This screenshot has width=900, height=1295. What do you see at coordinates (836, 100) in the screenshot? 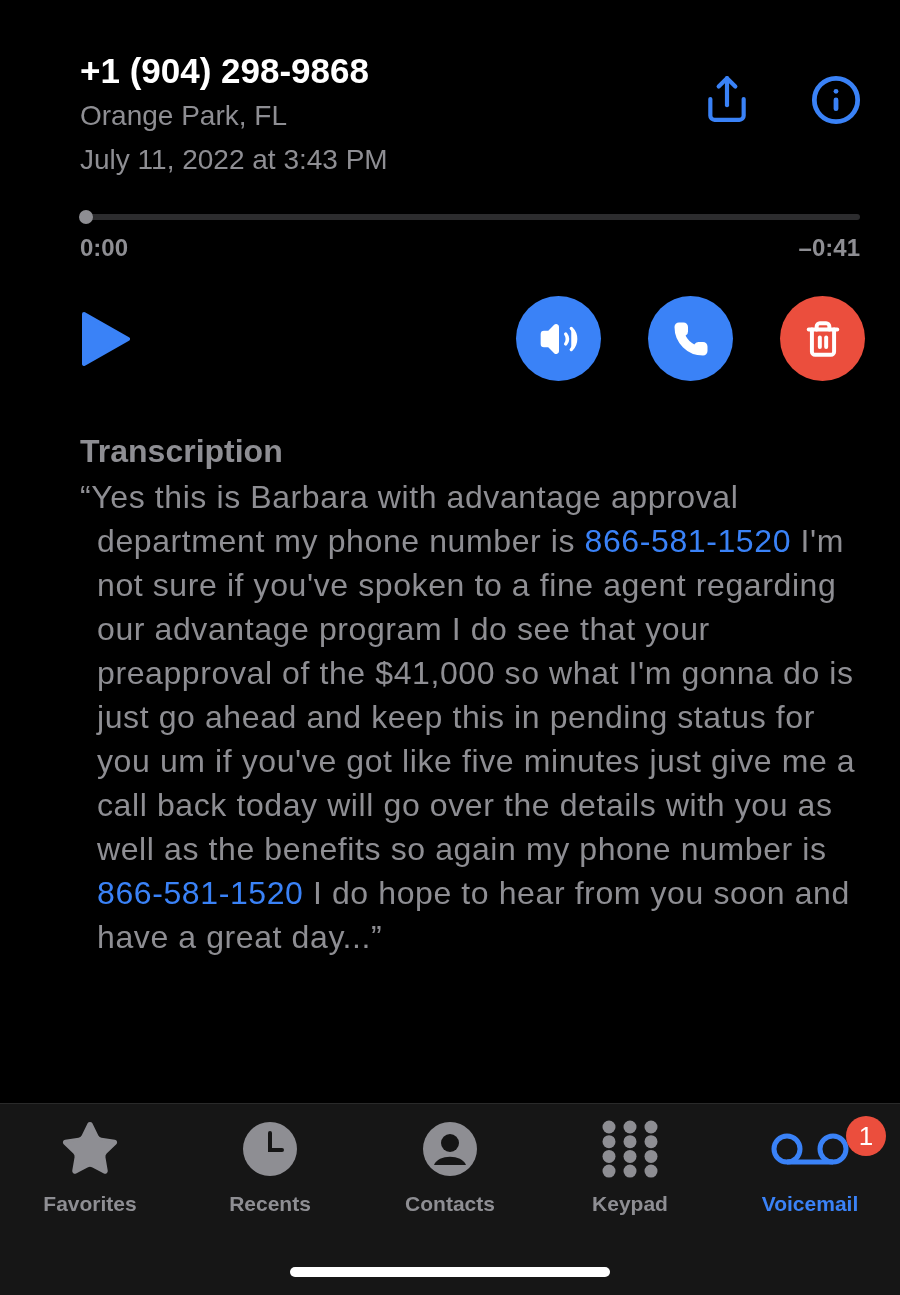
I see `info-button` at bounding box center [836, 100].